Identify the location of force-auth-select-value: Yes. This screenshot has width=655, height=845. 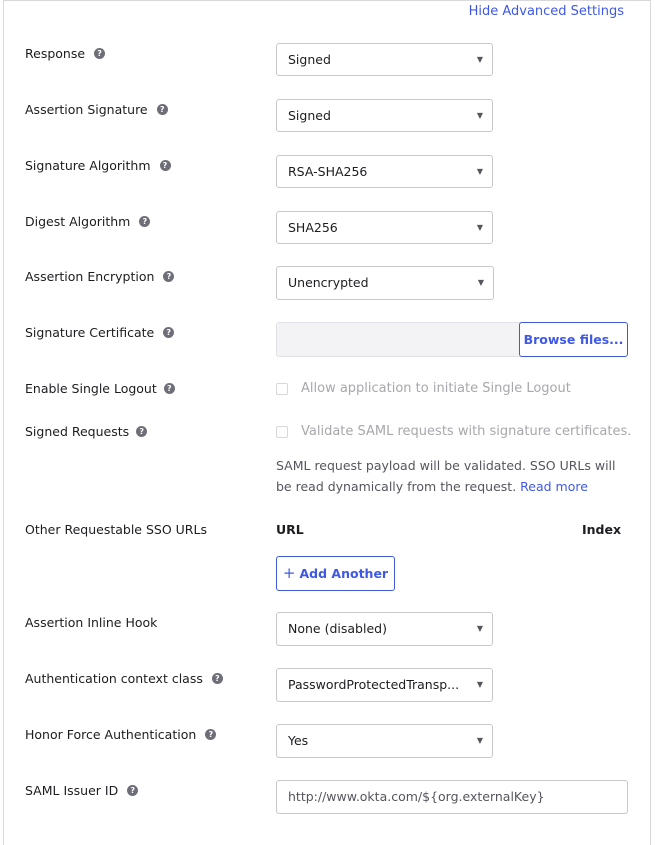
(298, 740).